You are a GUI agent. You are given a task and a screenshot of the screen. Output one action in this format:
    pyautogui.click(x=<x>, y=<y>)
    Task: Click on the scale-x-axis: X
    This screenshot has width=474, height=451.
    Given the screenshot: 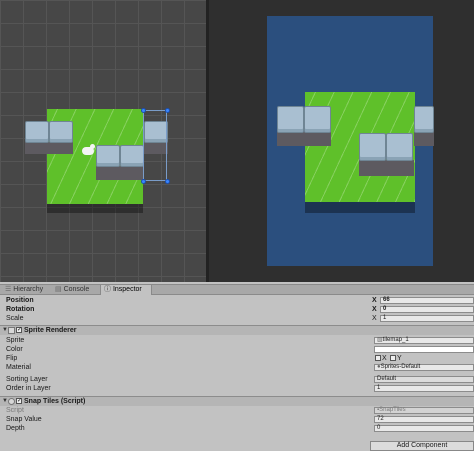 What is the action you would take?
    pyautogui.click(x=374, y=318)
    